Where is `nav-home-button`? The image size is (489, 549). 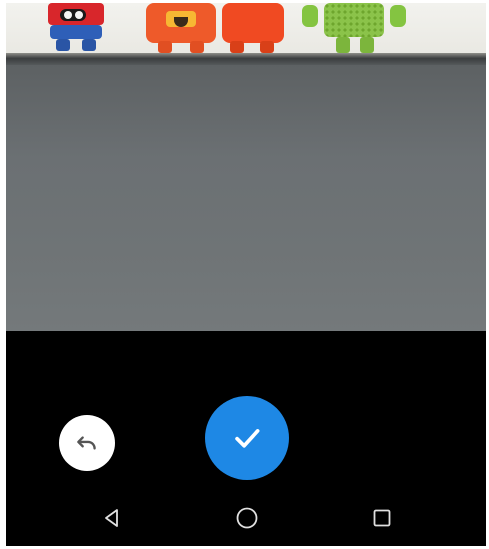 nav-home-button is located at coordinates (247, 518).